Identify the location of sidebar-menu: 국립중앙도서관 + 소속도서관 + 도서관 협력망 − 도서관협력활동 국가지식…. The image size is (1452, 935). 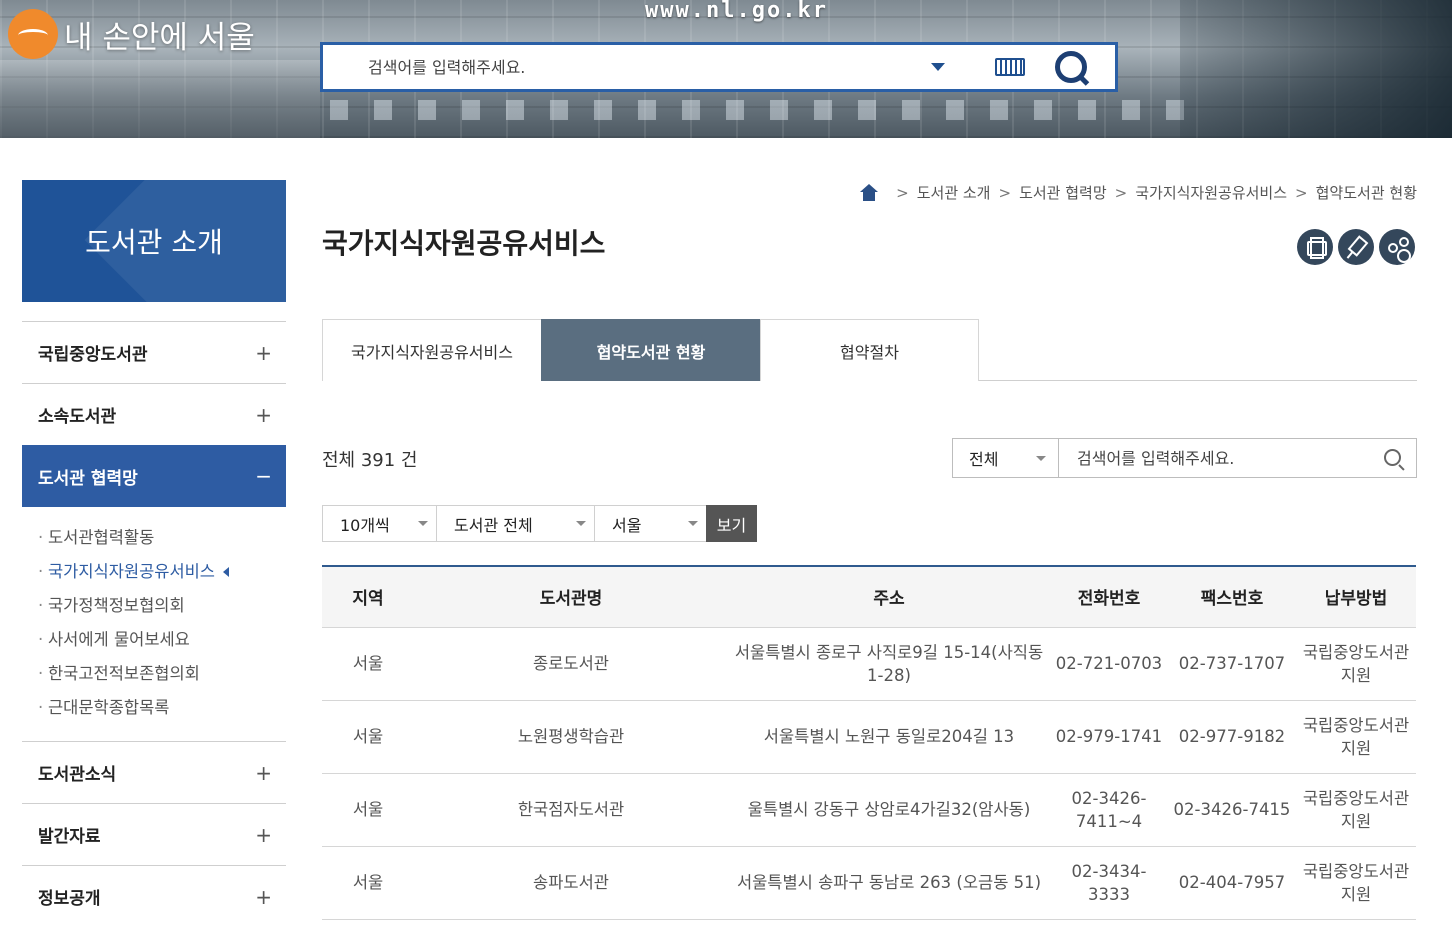
(154, 624).